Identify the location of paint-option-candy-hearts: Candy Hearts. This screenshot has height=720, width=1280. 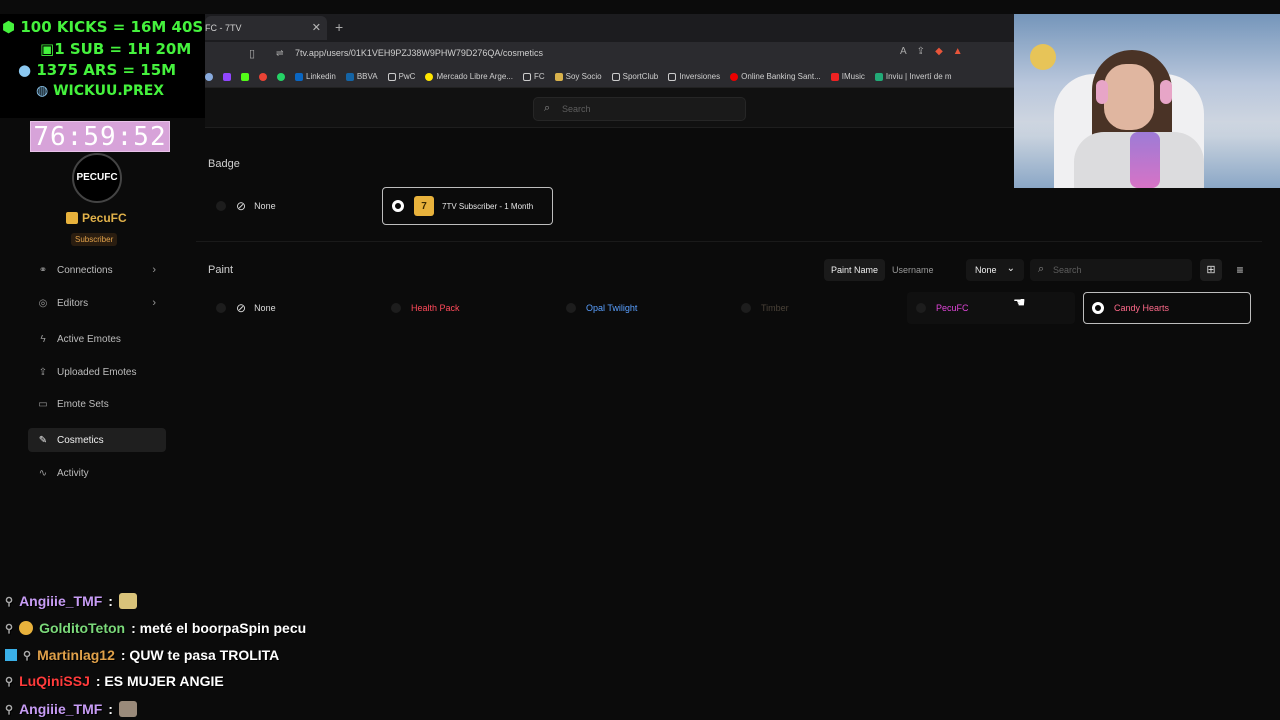
(1167, 308).